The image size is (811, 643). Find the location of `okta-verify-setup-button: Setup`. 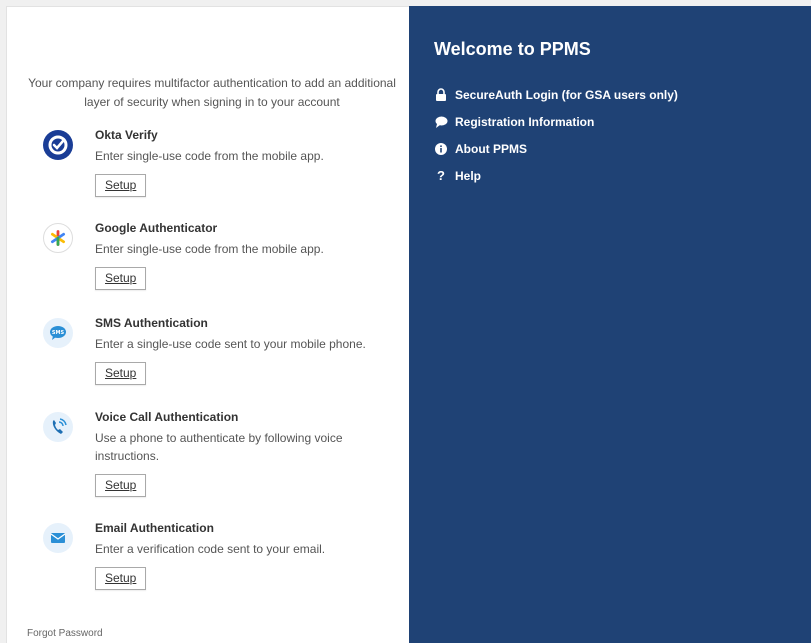

okta-verify-setup-button: Setup is located at coordinates (121, 185).